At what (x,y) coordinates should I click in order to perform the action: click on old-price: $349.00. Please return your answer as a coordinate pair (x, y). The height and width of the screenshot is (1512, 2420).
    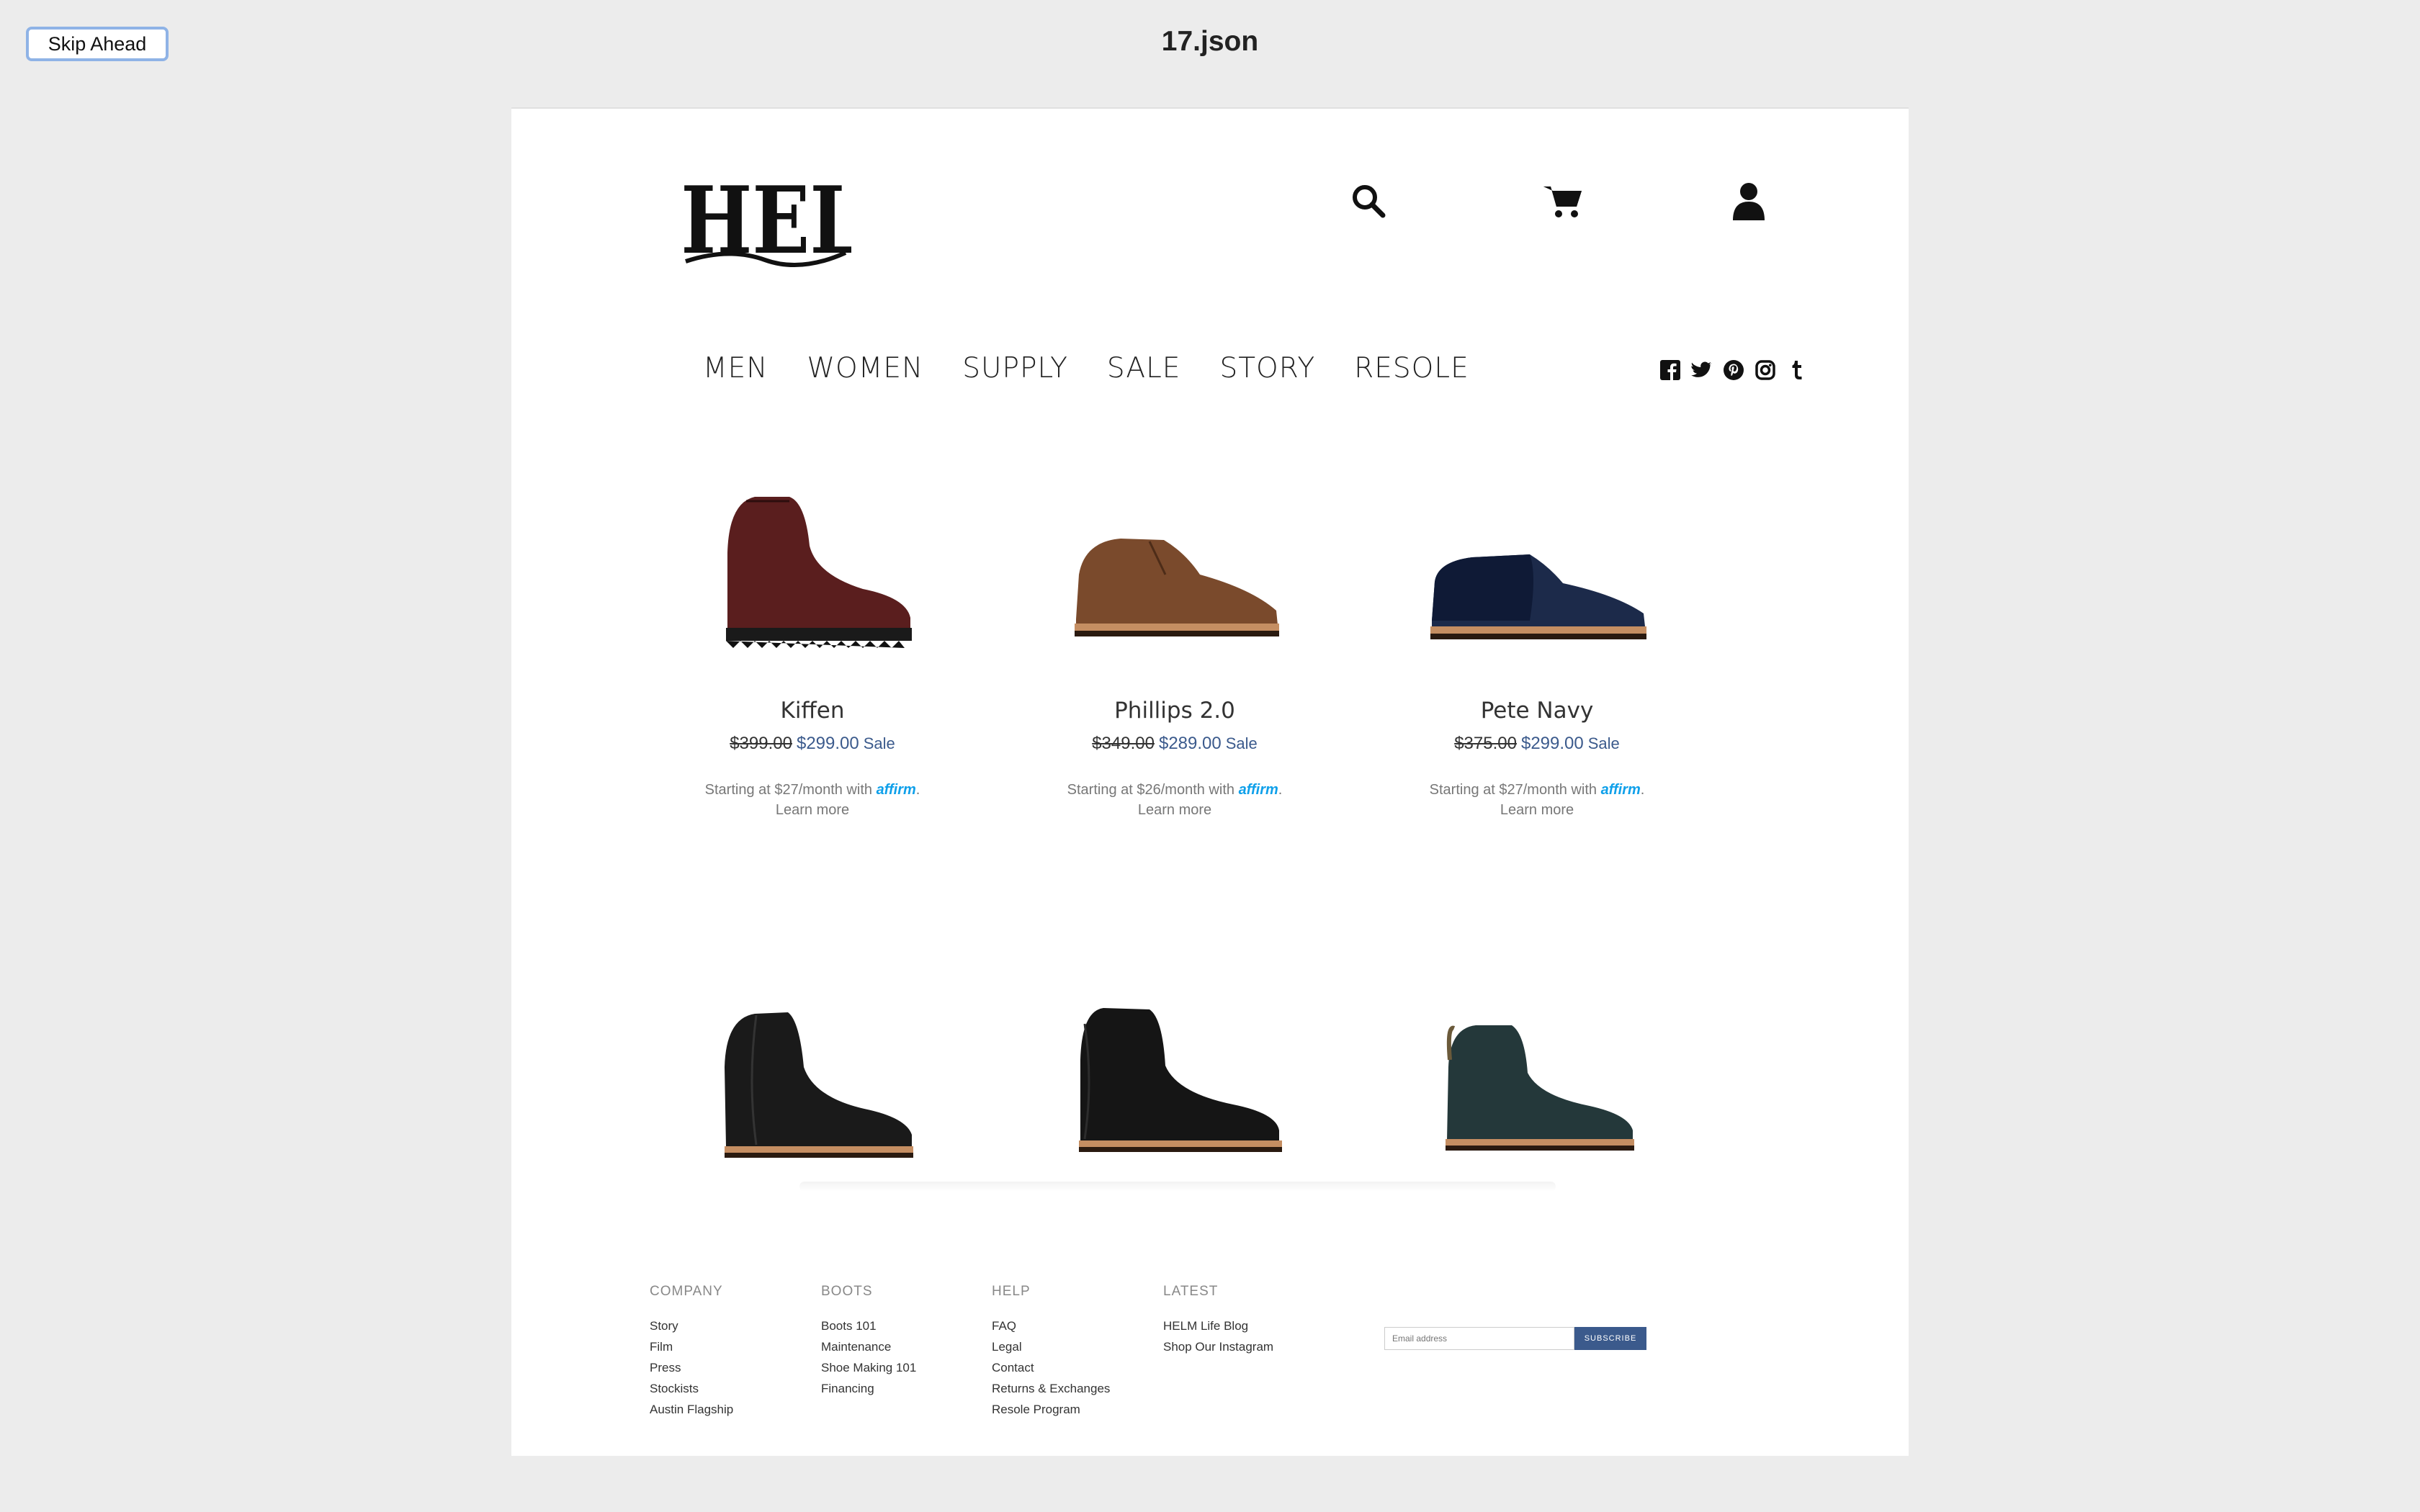
    Looking at the image, I should click on (1123, 743).